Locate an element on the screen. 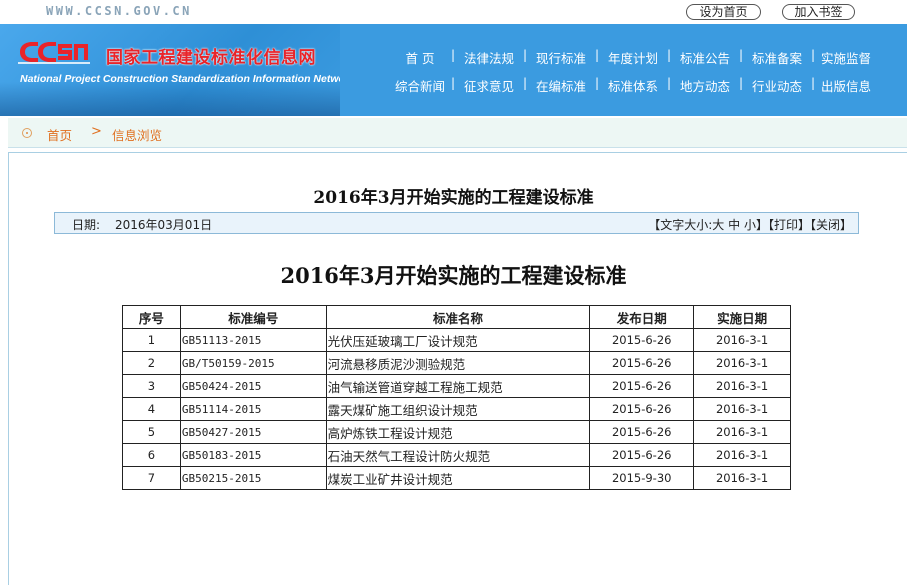 The width and height of the screenshot is (907, 585). cell-code: GB50427-2015 is located at coordinates (253, 432).